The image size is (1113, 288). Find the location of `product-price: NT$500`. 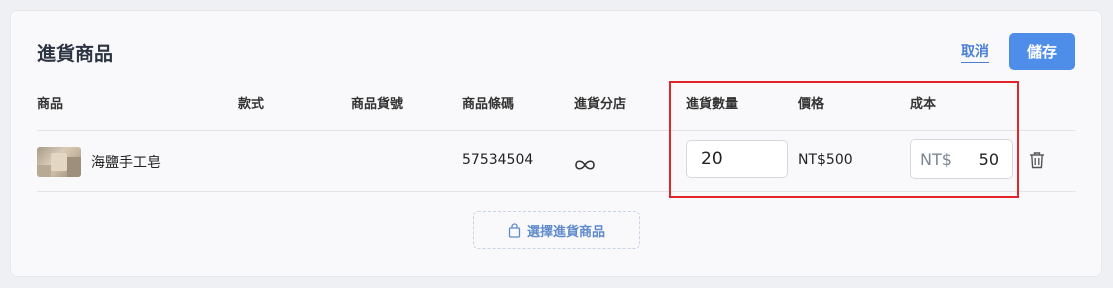

product-price: NT$500 is located at coordinates (825, 160).